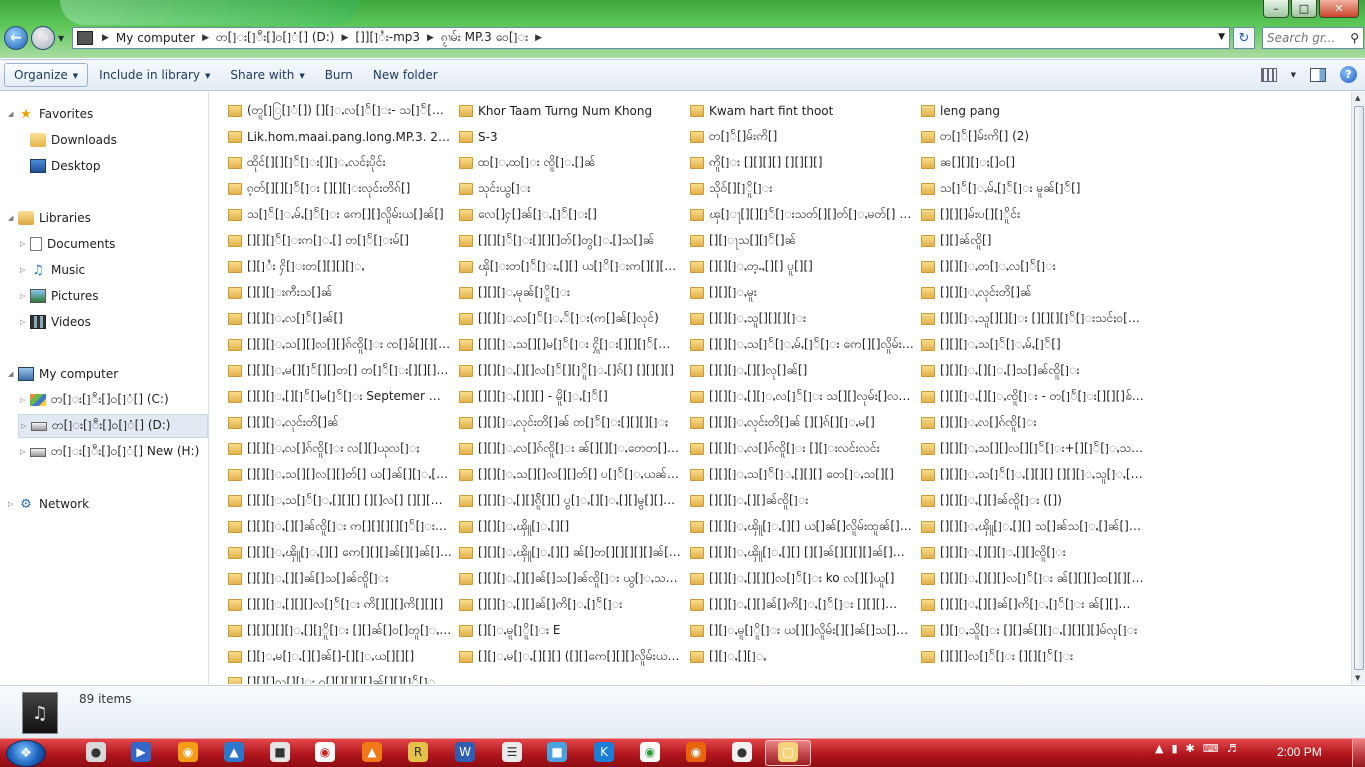 The width and height of the screenshot is (1365, 767). What do you see at coordinates (343, 449) in the screenshot?
I see `folder-item: [][][]ႇလ[]ၵ်ၸိူ[]း လ[][]ယုလ[]ႈ` at bounding box center [343, 449].